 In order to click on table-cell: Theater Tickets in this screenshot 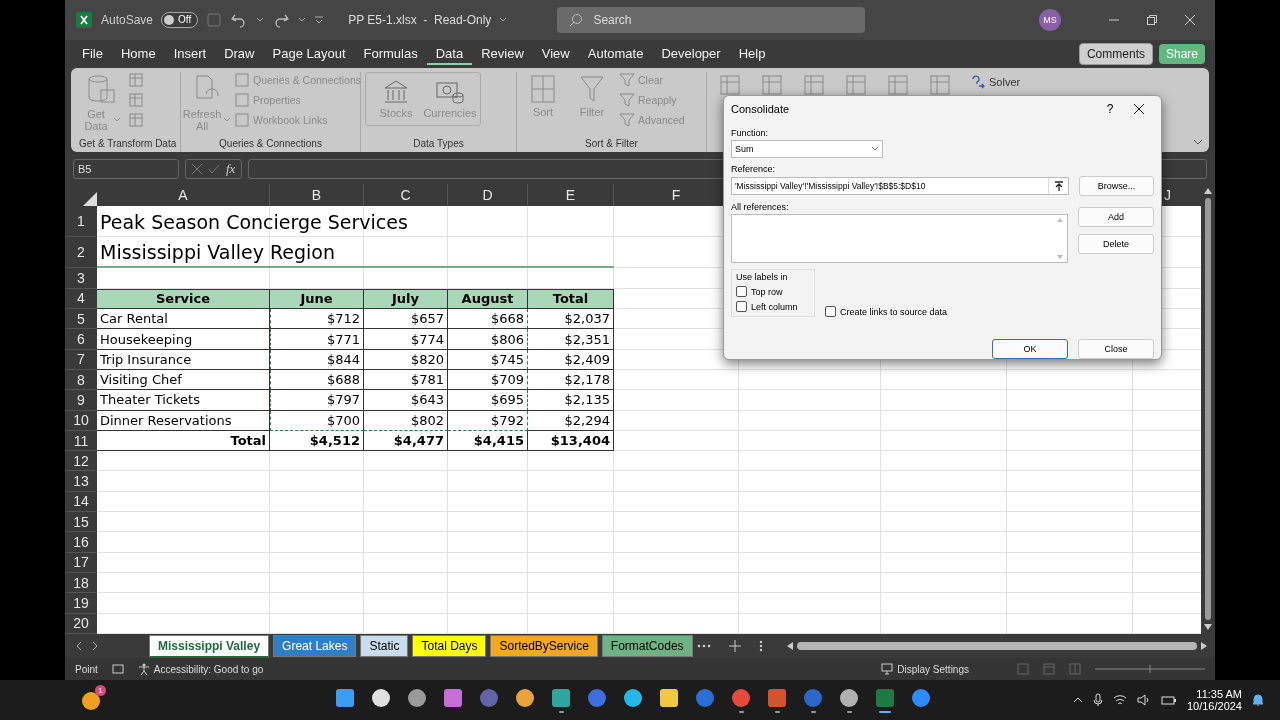, I will do `click(183, 400)`.